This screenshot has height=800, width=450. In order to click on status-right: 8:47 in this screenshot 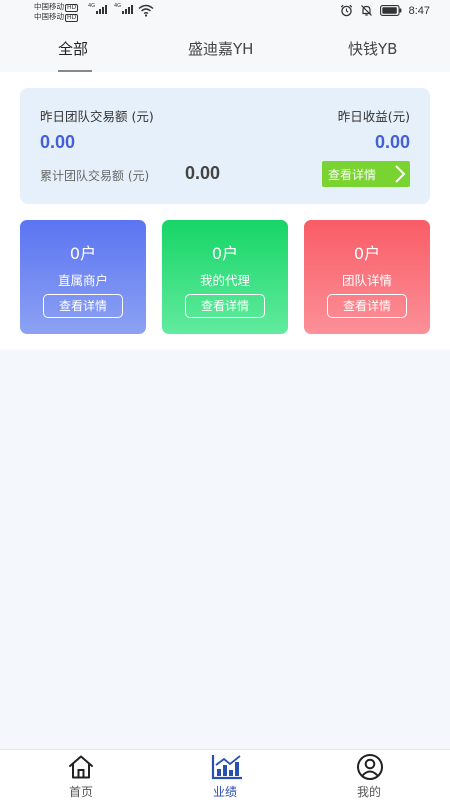, I will do `click(385, 10)`.